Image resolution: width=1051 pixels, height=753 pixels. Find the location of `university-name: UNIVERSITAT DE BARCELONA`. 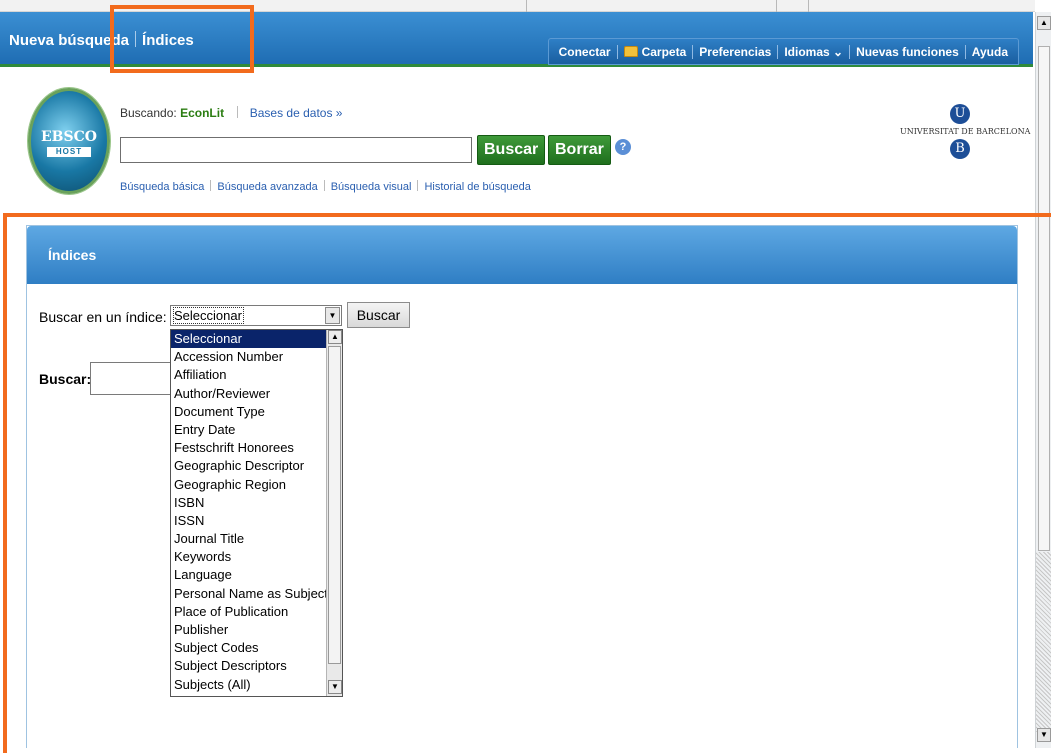

university-name: UNIVERSITAT DE BARCELONA is located at coordinates (965, 131).